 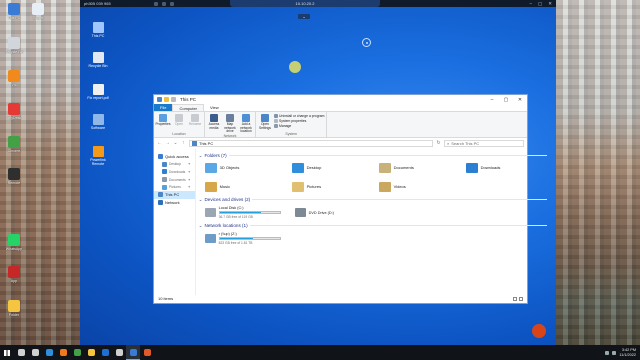 I want to click on system-command: Manage, so click(x=299, y=126).